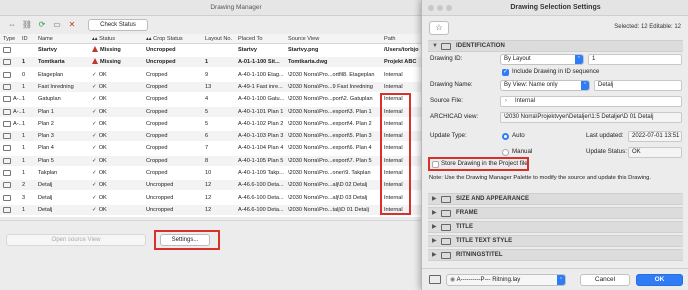 The height and width of the screenshot is (290, 688). Describe the element at coordinates (555, 199) in the screenshot. I see `section-size-appearance: ▶ SIZE AND APPEARANCE` at that location.